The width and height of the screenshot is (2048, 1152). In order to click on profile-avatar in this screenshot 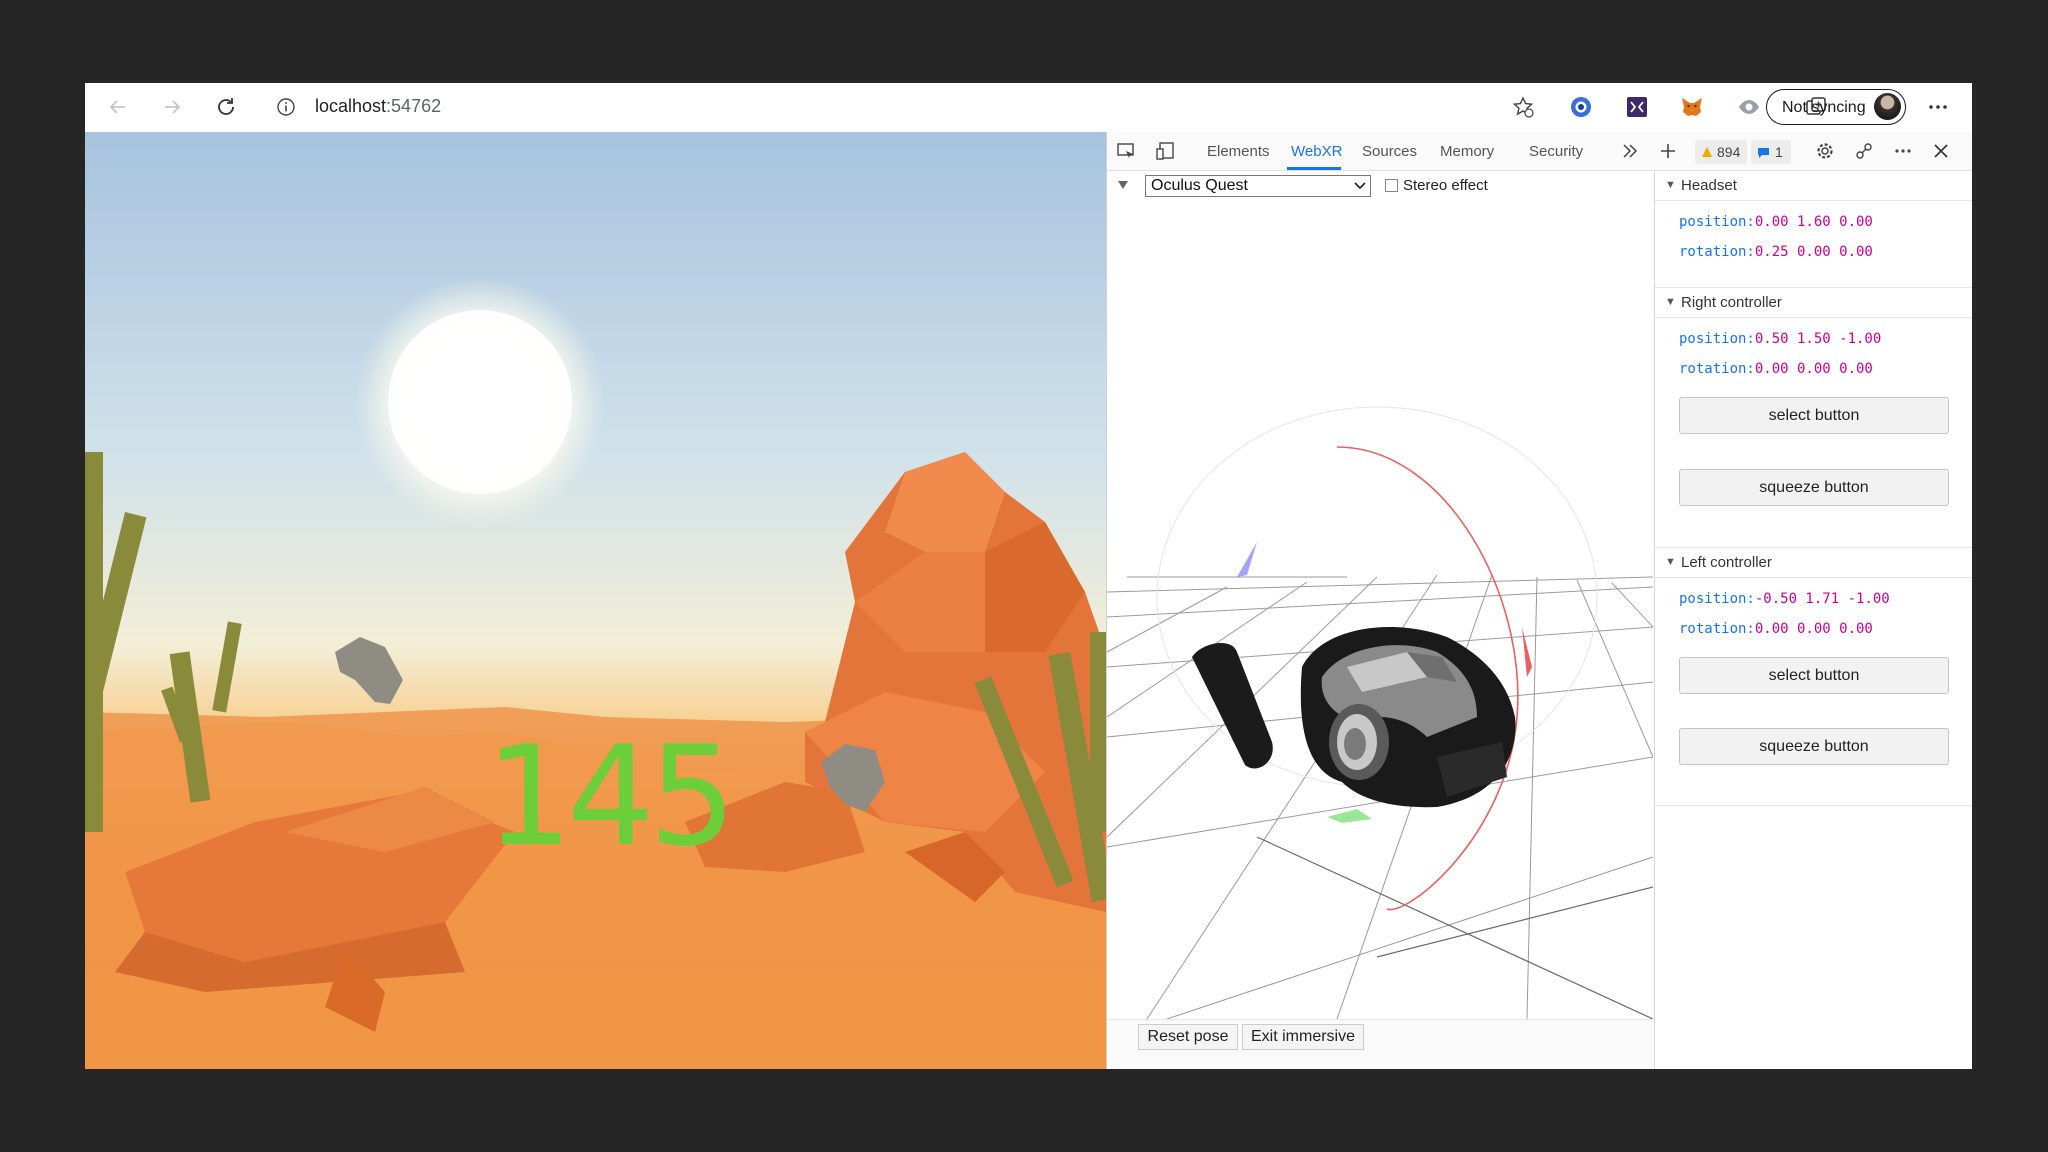, I will do `click(1887, 106)`.